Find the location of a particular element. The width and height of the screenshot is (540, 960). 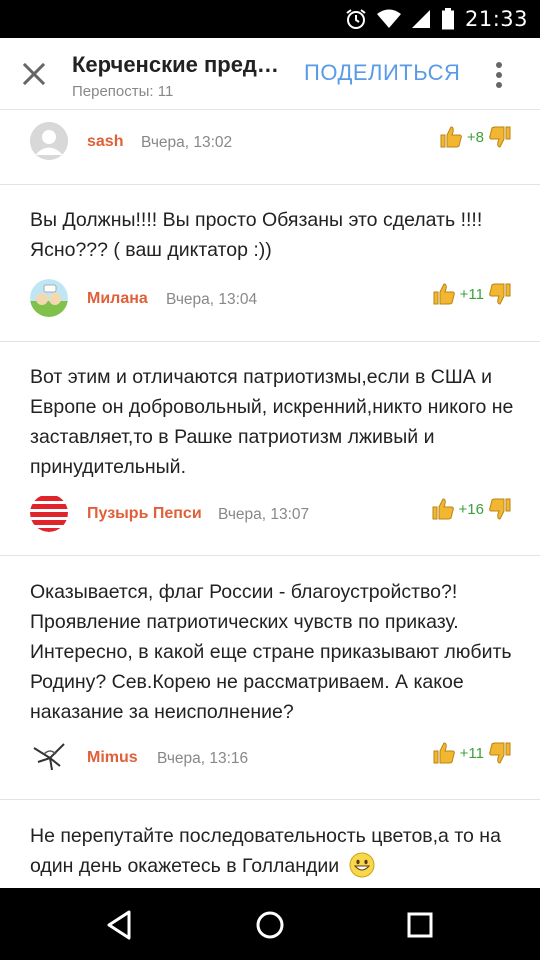

more-vert-icon is located at coordinates (499, 75).